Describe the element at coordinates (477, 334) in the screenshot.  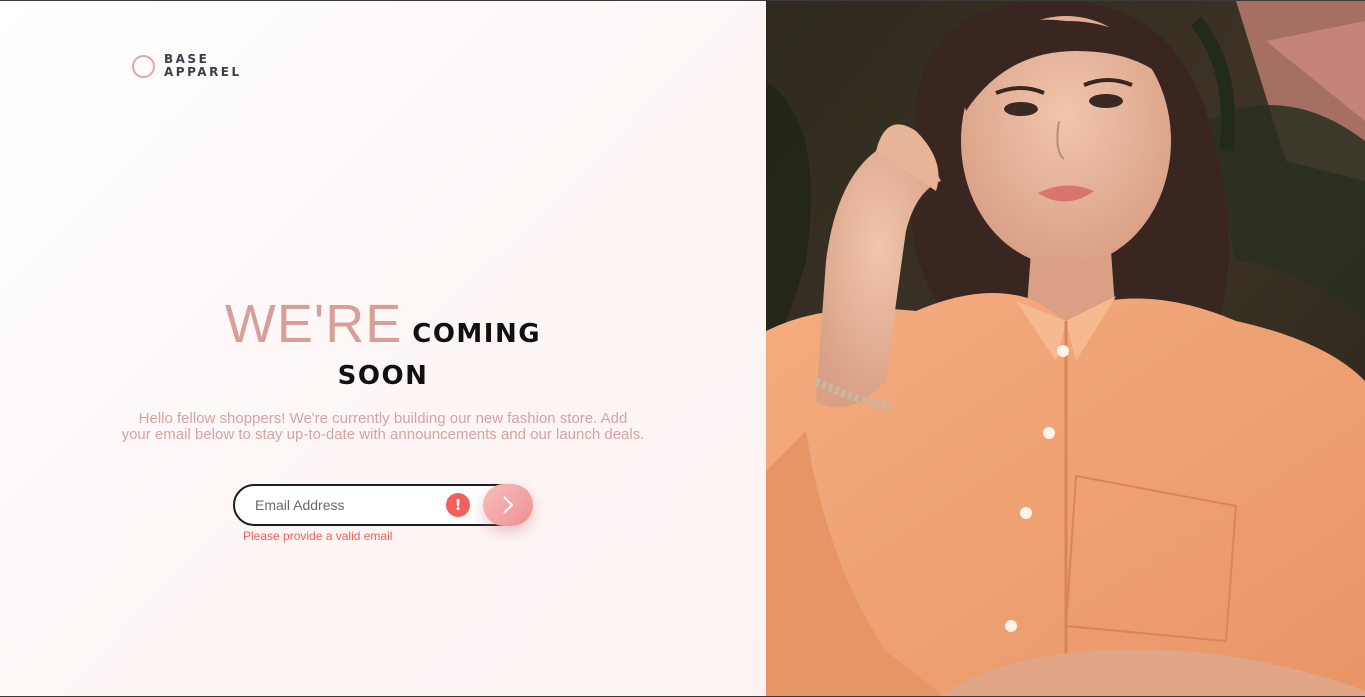
I see `title-bold-word: COMING` at that location.